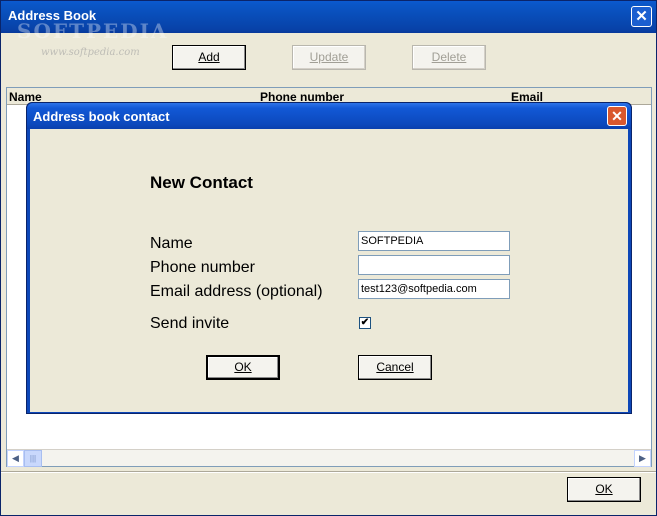  What do you see at coordinates (33, 458) in the screenshot?
I see `scroll-thumb: |||` at bounding box center [33, 458].